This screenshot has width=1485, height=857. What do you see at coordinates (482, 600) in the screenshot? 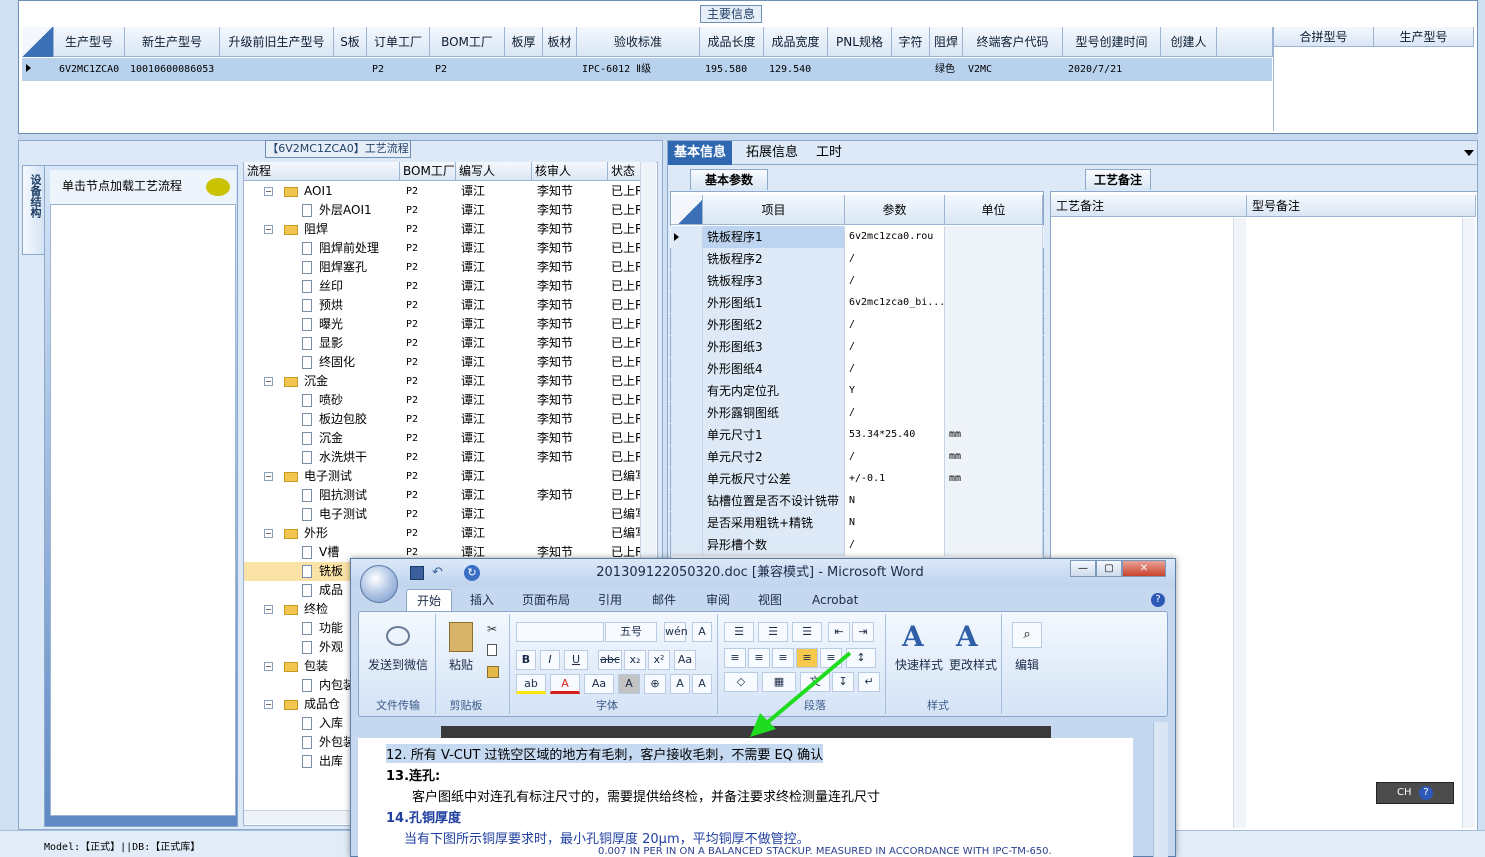
I see `tab-insert: 插入` at bounding box center [482, 600].